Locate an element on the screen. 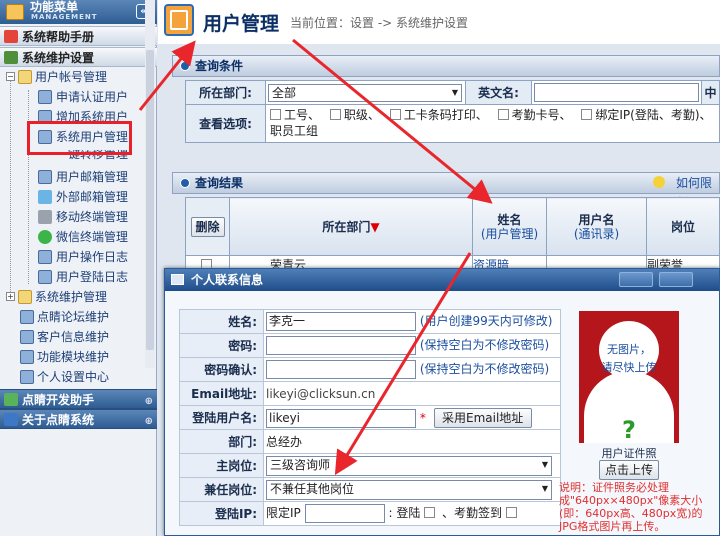  arrow-to-position is located at coordinates (403, 364).